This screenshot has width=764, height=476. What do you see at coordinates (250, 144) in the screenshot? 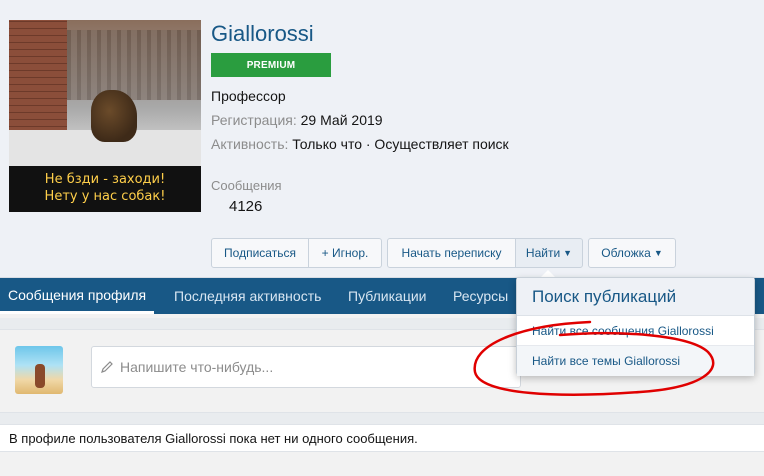
I see `activity-label: Активность:` at bounding box center [250, 144].